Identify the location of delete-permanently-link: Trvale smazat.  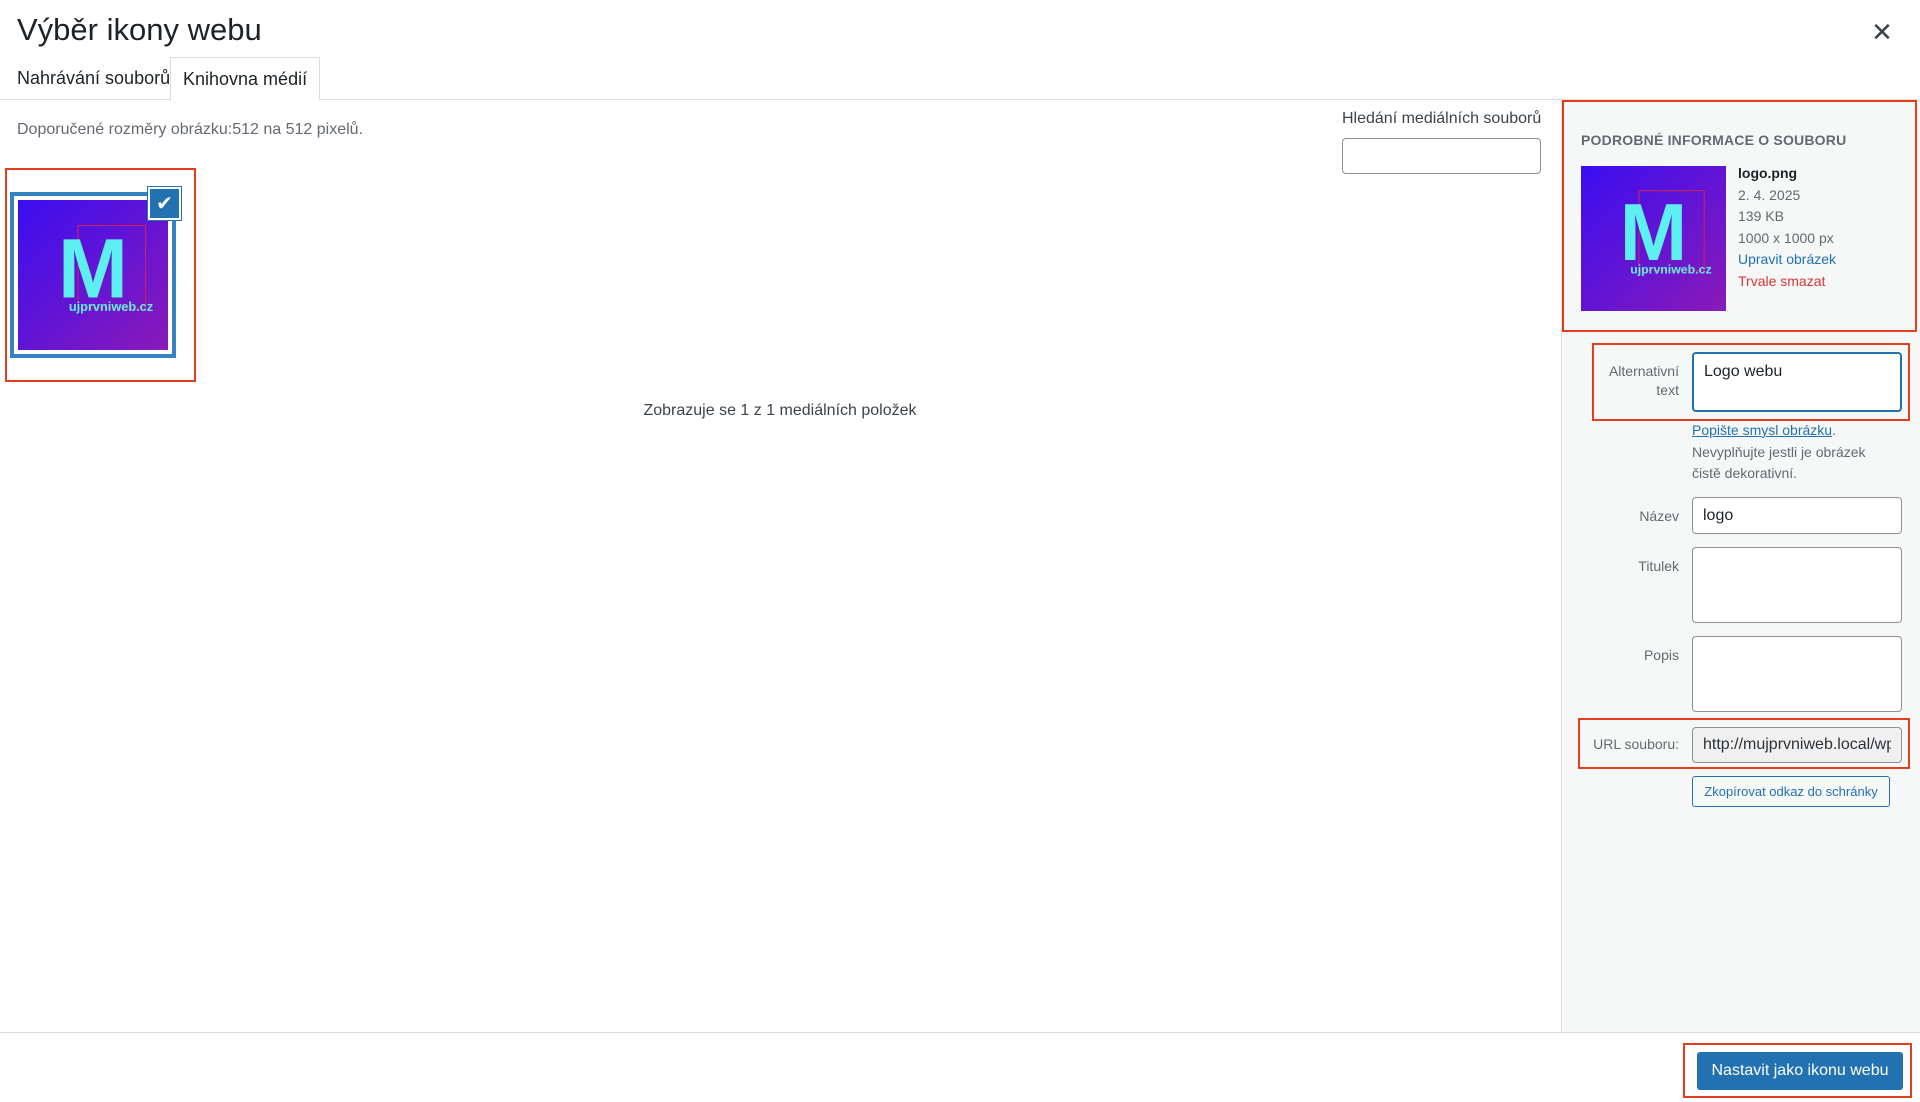
(1787, 282).